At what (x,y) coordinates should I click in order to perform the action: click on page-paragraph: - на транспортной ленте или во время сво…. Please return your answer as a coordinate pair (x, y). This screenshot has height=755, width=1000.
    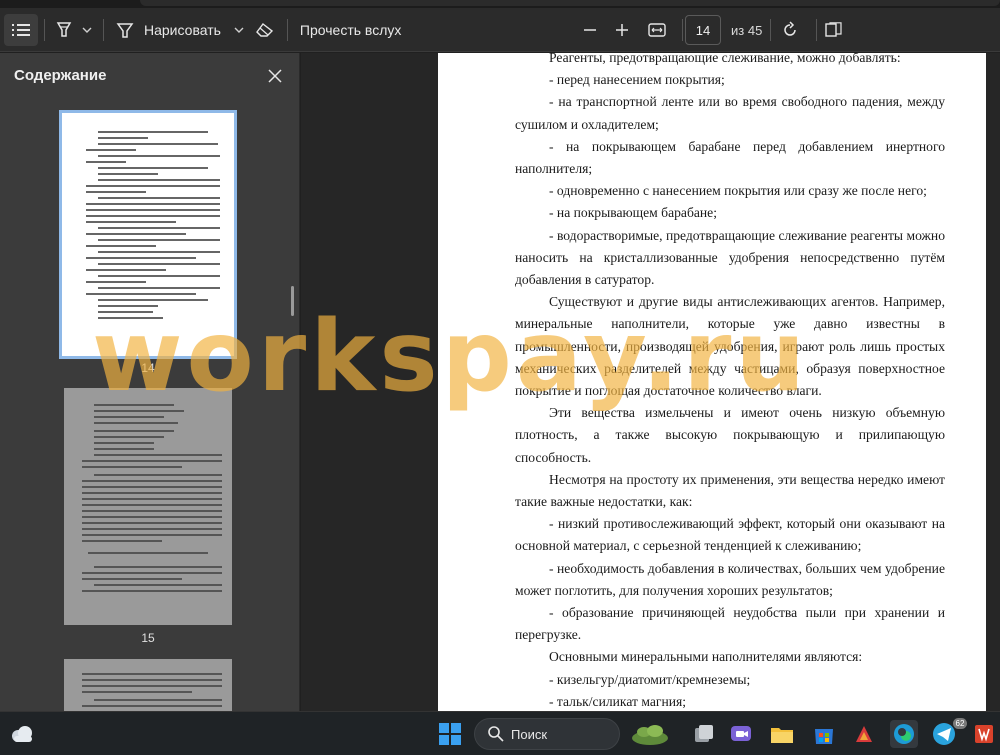
    Looking at the image, I should click on (730, 113).